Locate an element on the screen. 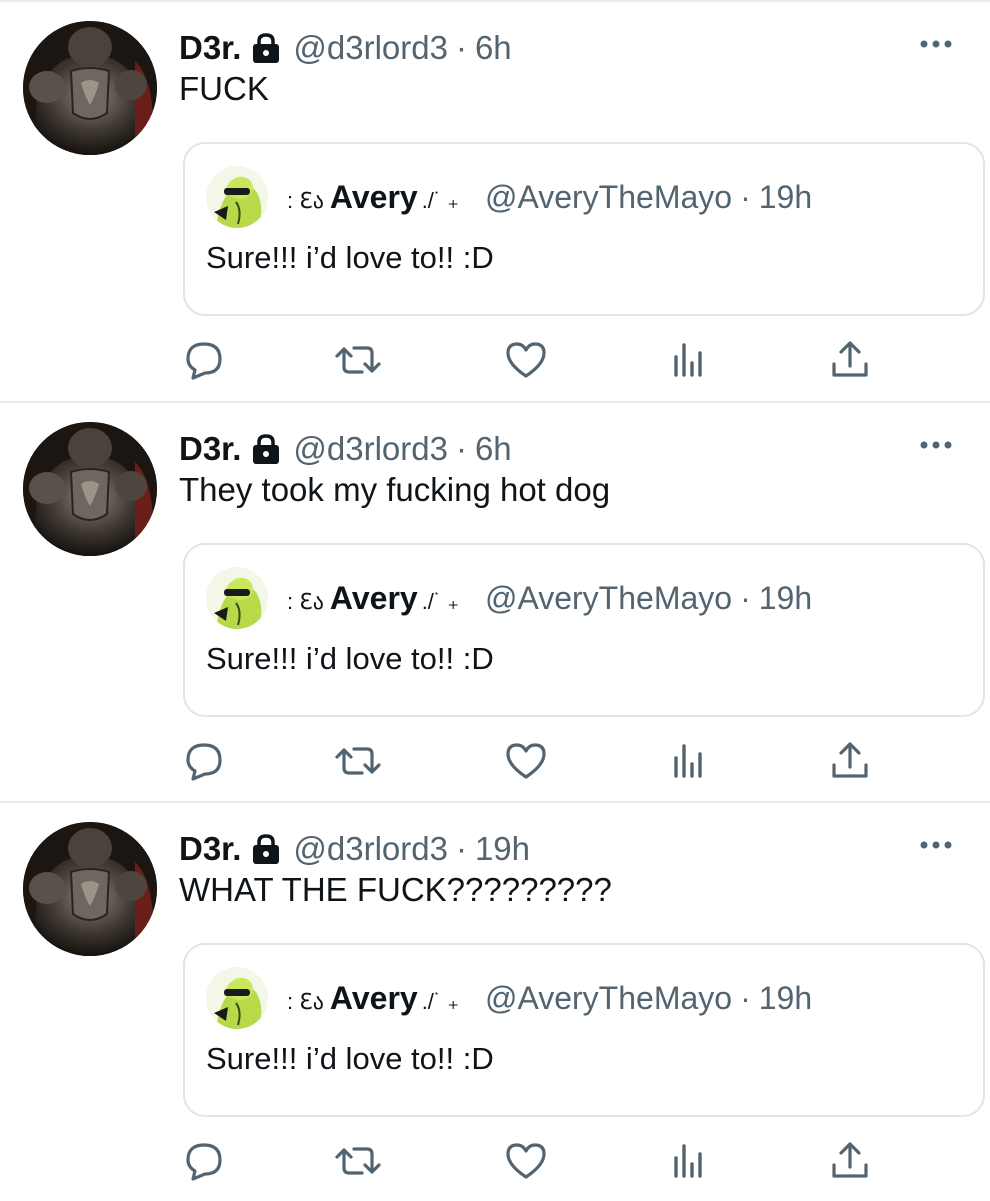 The image size is (990, 1201). tweet-text: WHAT THE FUCK????????? is located at coordinates (395, 889).